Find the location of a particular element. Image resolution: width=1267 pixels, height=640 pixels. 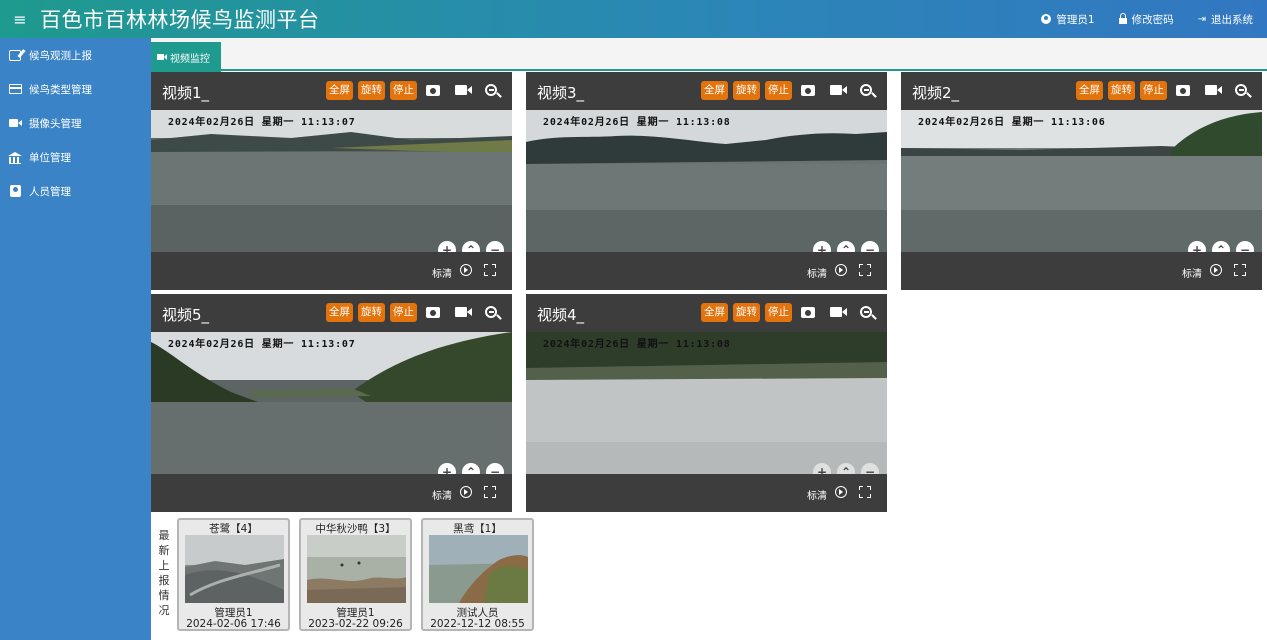

logout-label: 退出系统 is located at coordinates (1232, 19).